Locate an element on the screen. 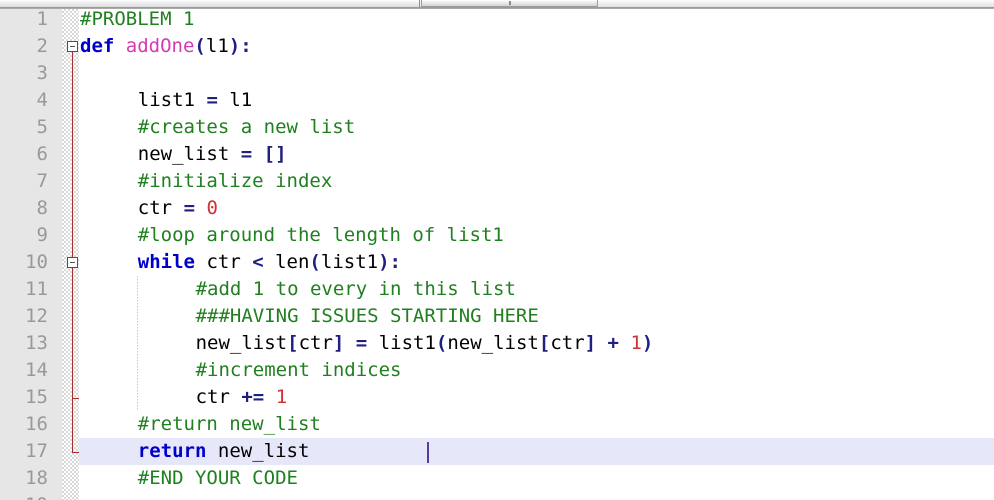  code-line: 17 return new_list is located at coordinates (497, 451).